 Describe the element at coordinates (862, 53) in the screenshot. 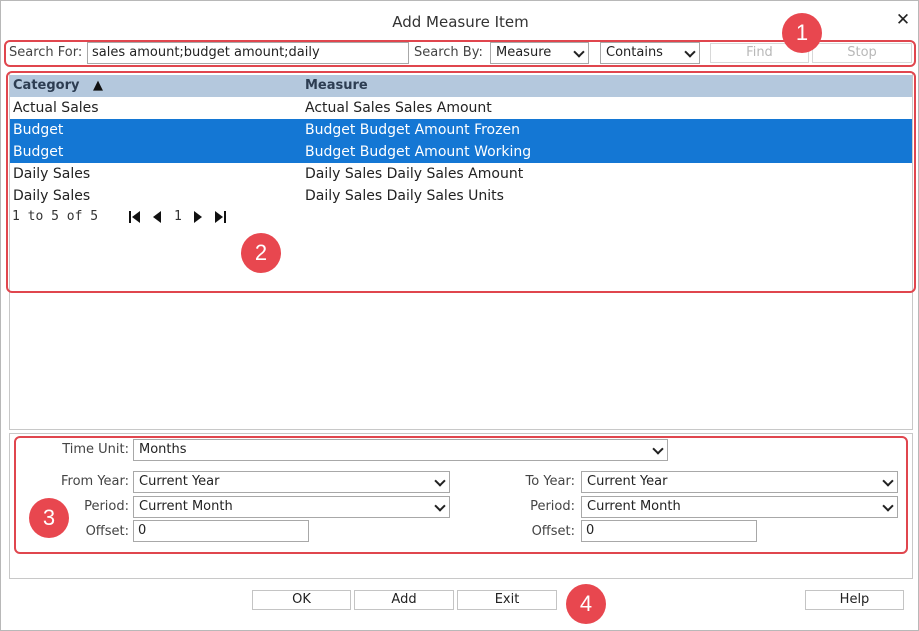

I see `stop-button: Stop` at that location.